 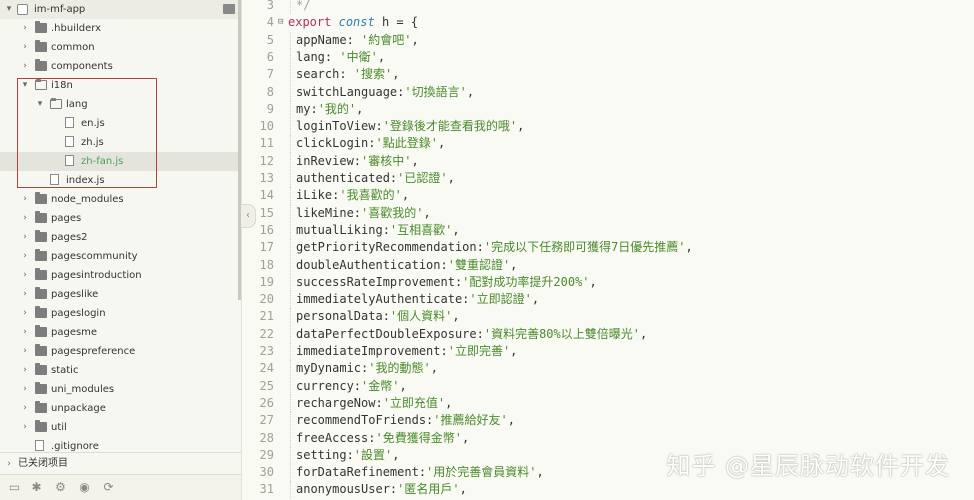 What do you see at coordinates (120, 218) in the screenshot?
I see `folder-item: › pages` at bounding box center [120, 218].